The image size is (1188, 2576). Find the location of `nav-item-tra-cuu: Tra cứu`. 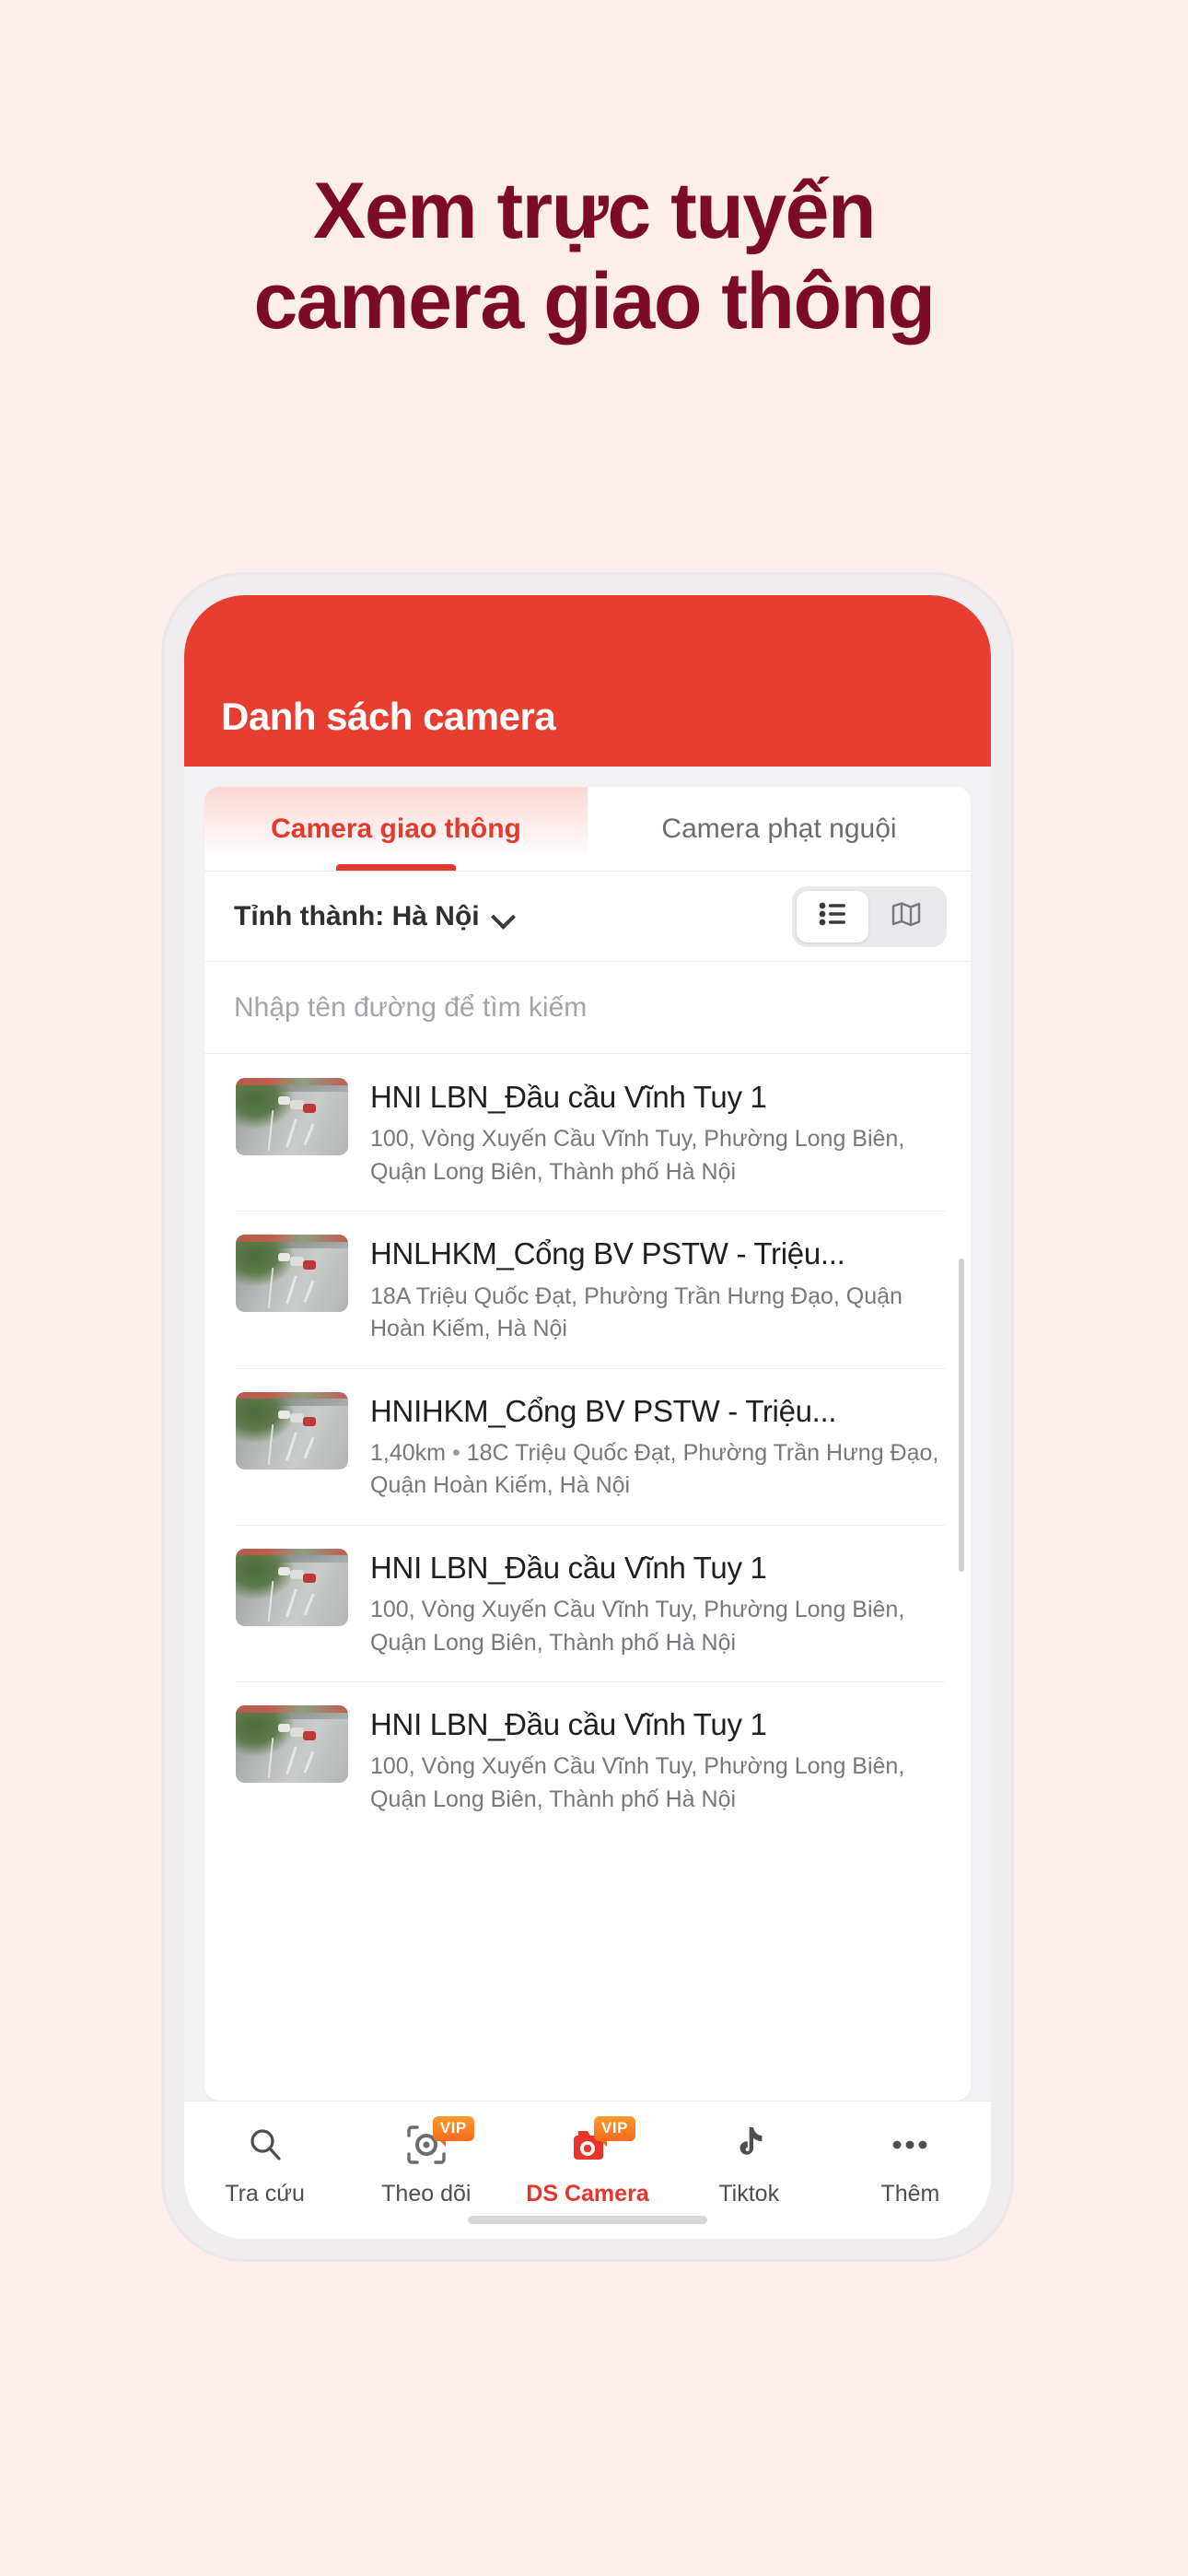

nav-item-tra-cuu: Tra cứu is located at coordinates (264, 2163).